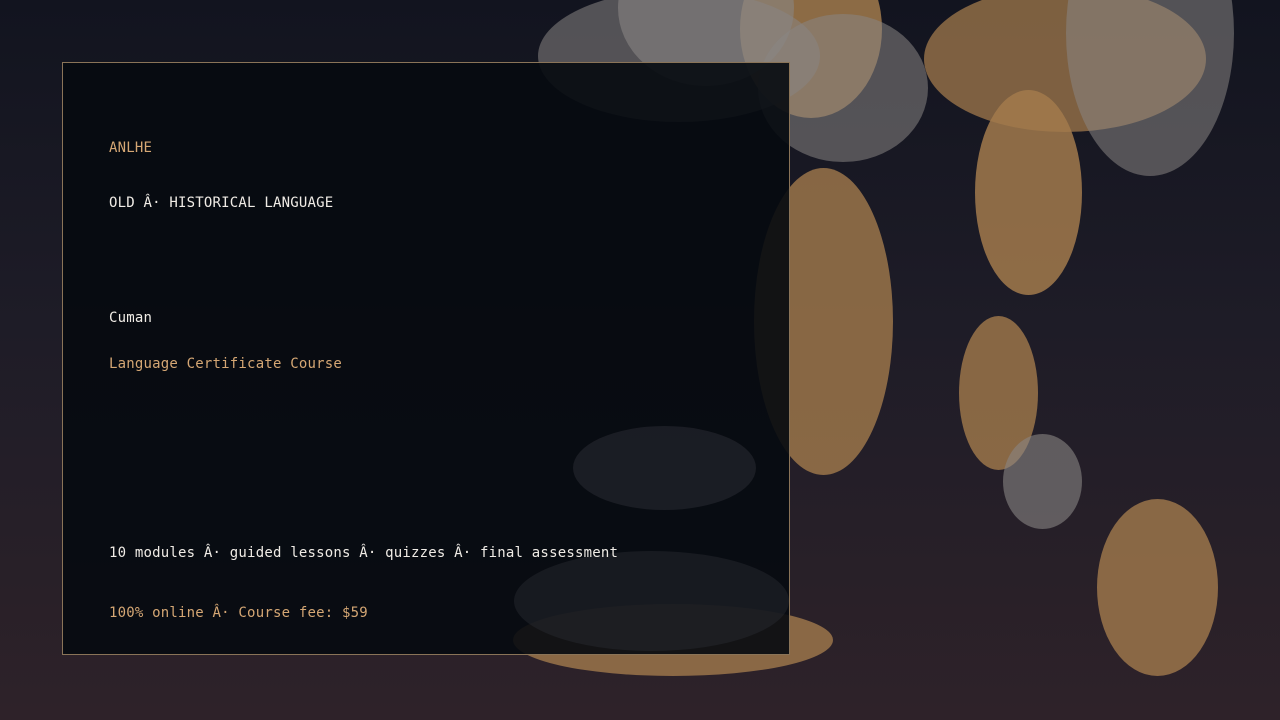 The width and height of the screenshot is (1280, 720). Describe the element at coordinates (238, 613) in the screenshot. I see `course-pricing: 100% online Â· Course fee: $59` at that location.